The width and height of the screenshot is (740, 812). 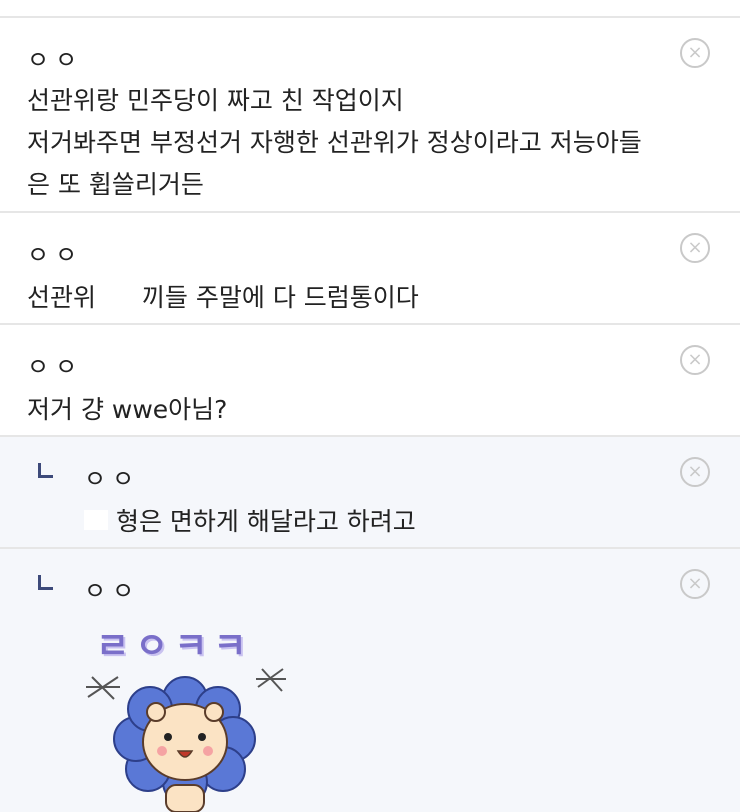 What do you see at coordinates (370, 491) in the screenshot?
I see `reply-item: ㅇㅇ × 형은 면하게 해달라고 하려고` at bounding box center [370, 491].